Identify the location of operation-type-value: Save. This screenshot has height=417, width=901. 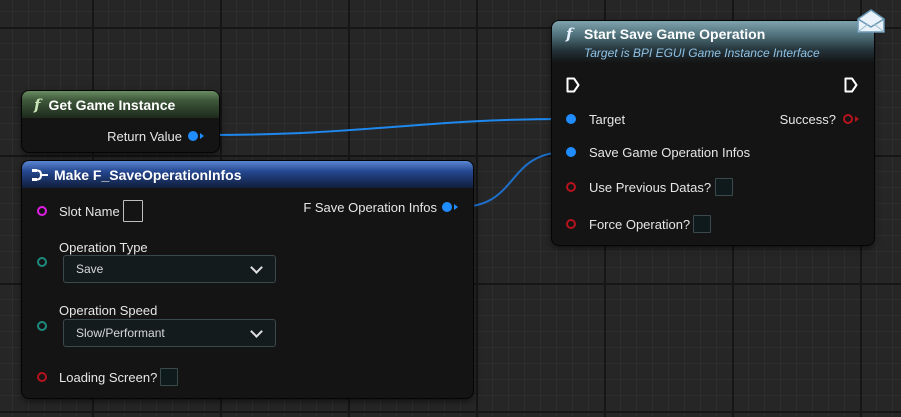
(90, 269).